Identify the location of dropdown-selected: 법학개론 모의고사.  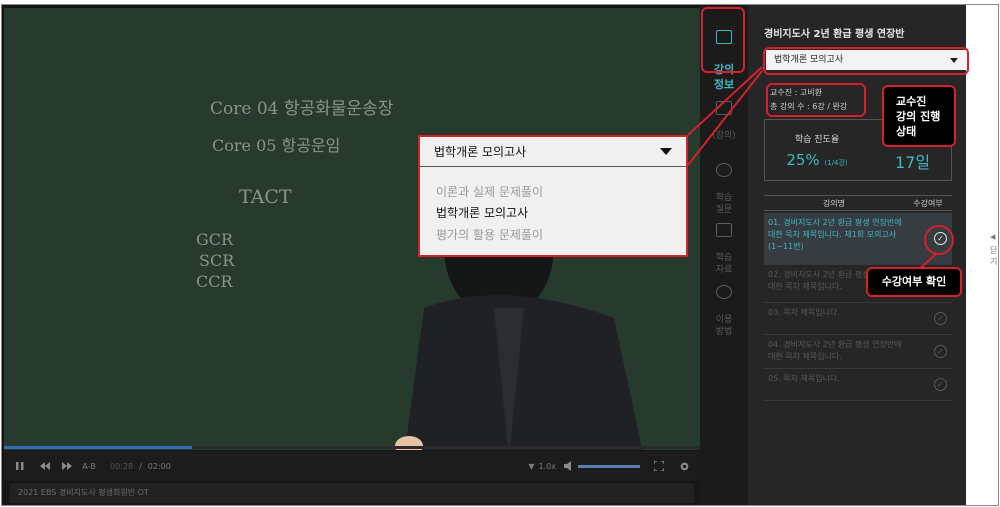
(553, 152).